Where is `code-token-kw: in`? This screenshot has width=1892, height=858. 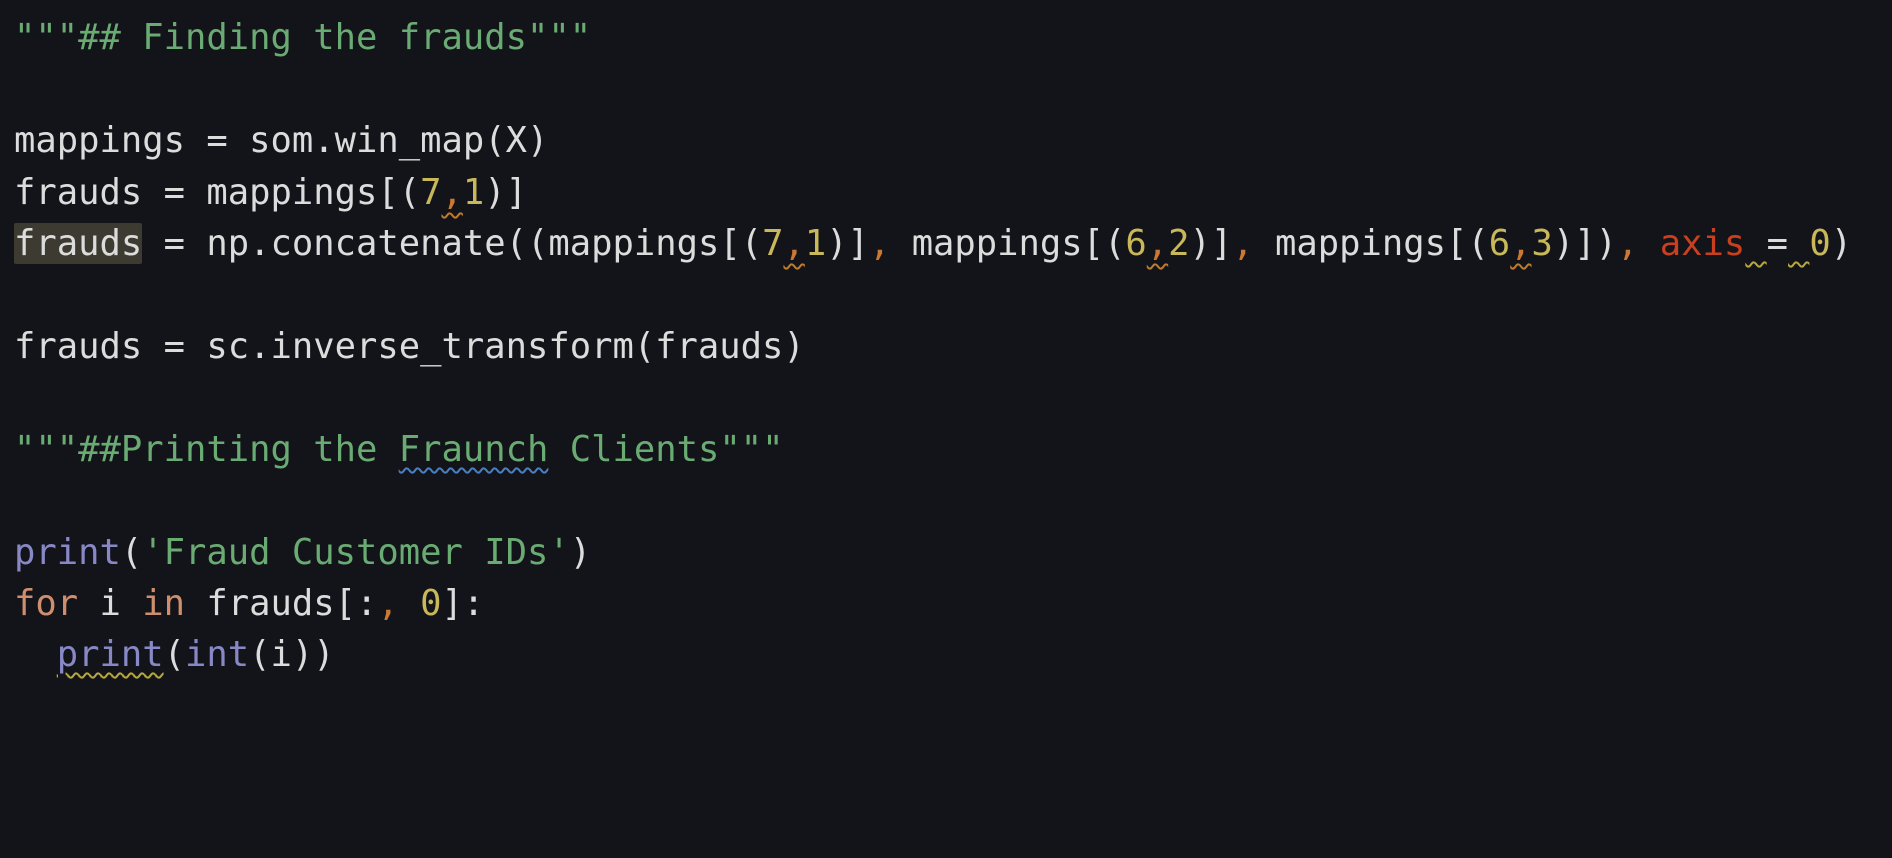
code-token-kw: in is located at coordinates (163, 603).